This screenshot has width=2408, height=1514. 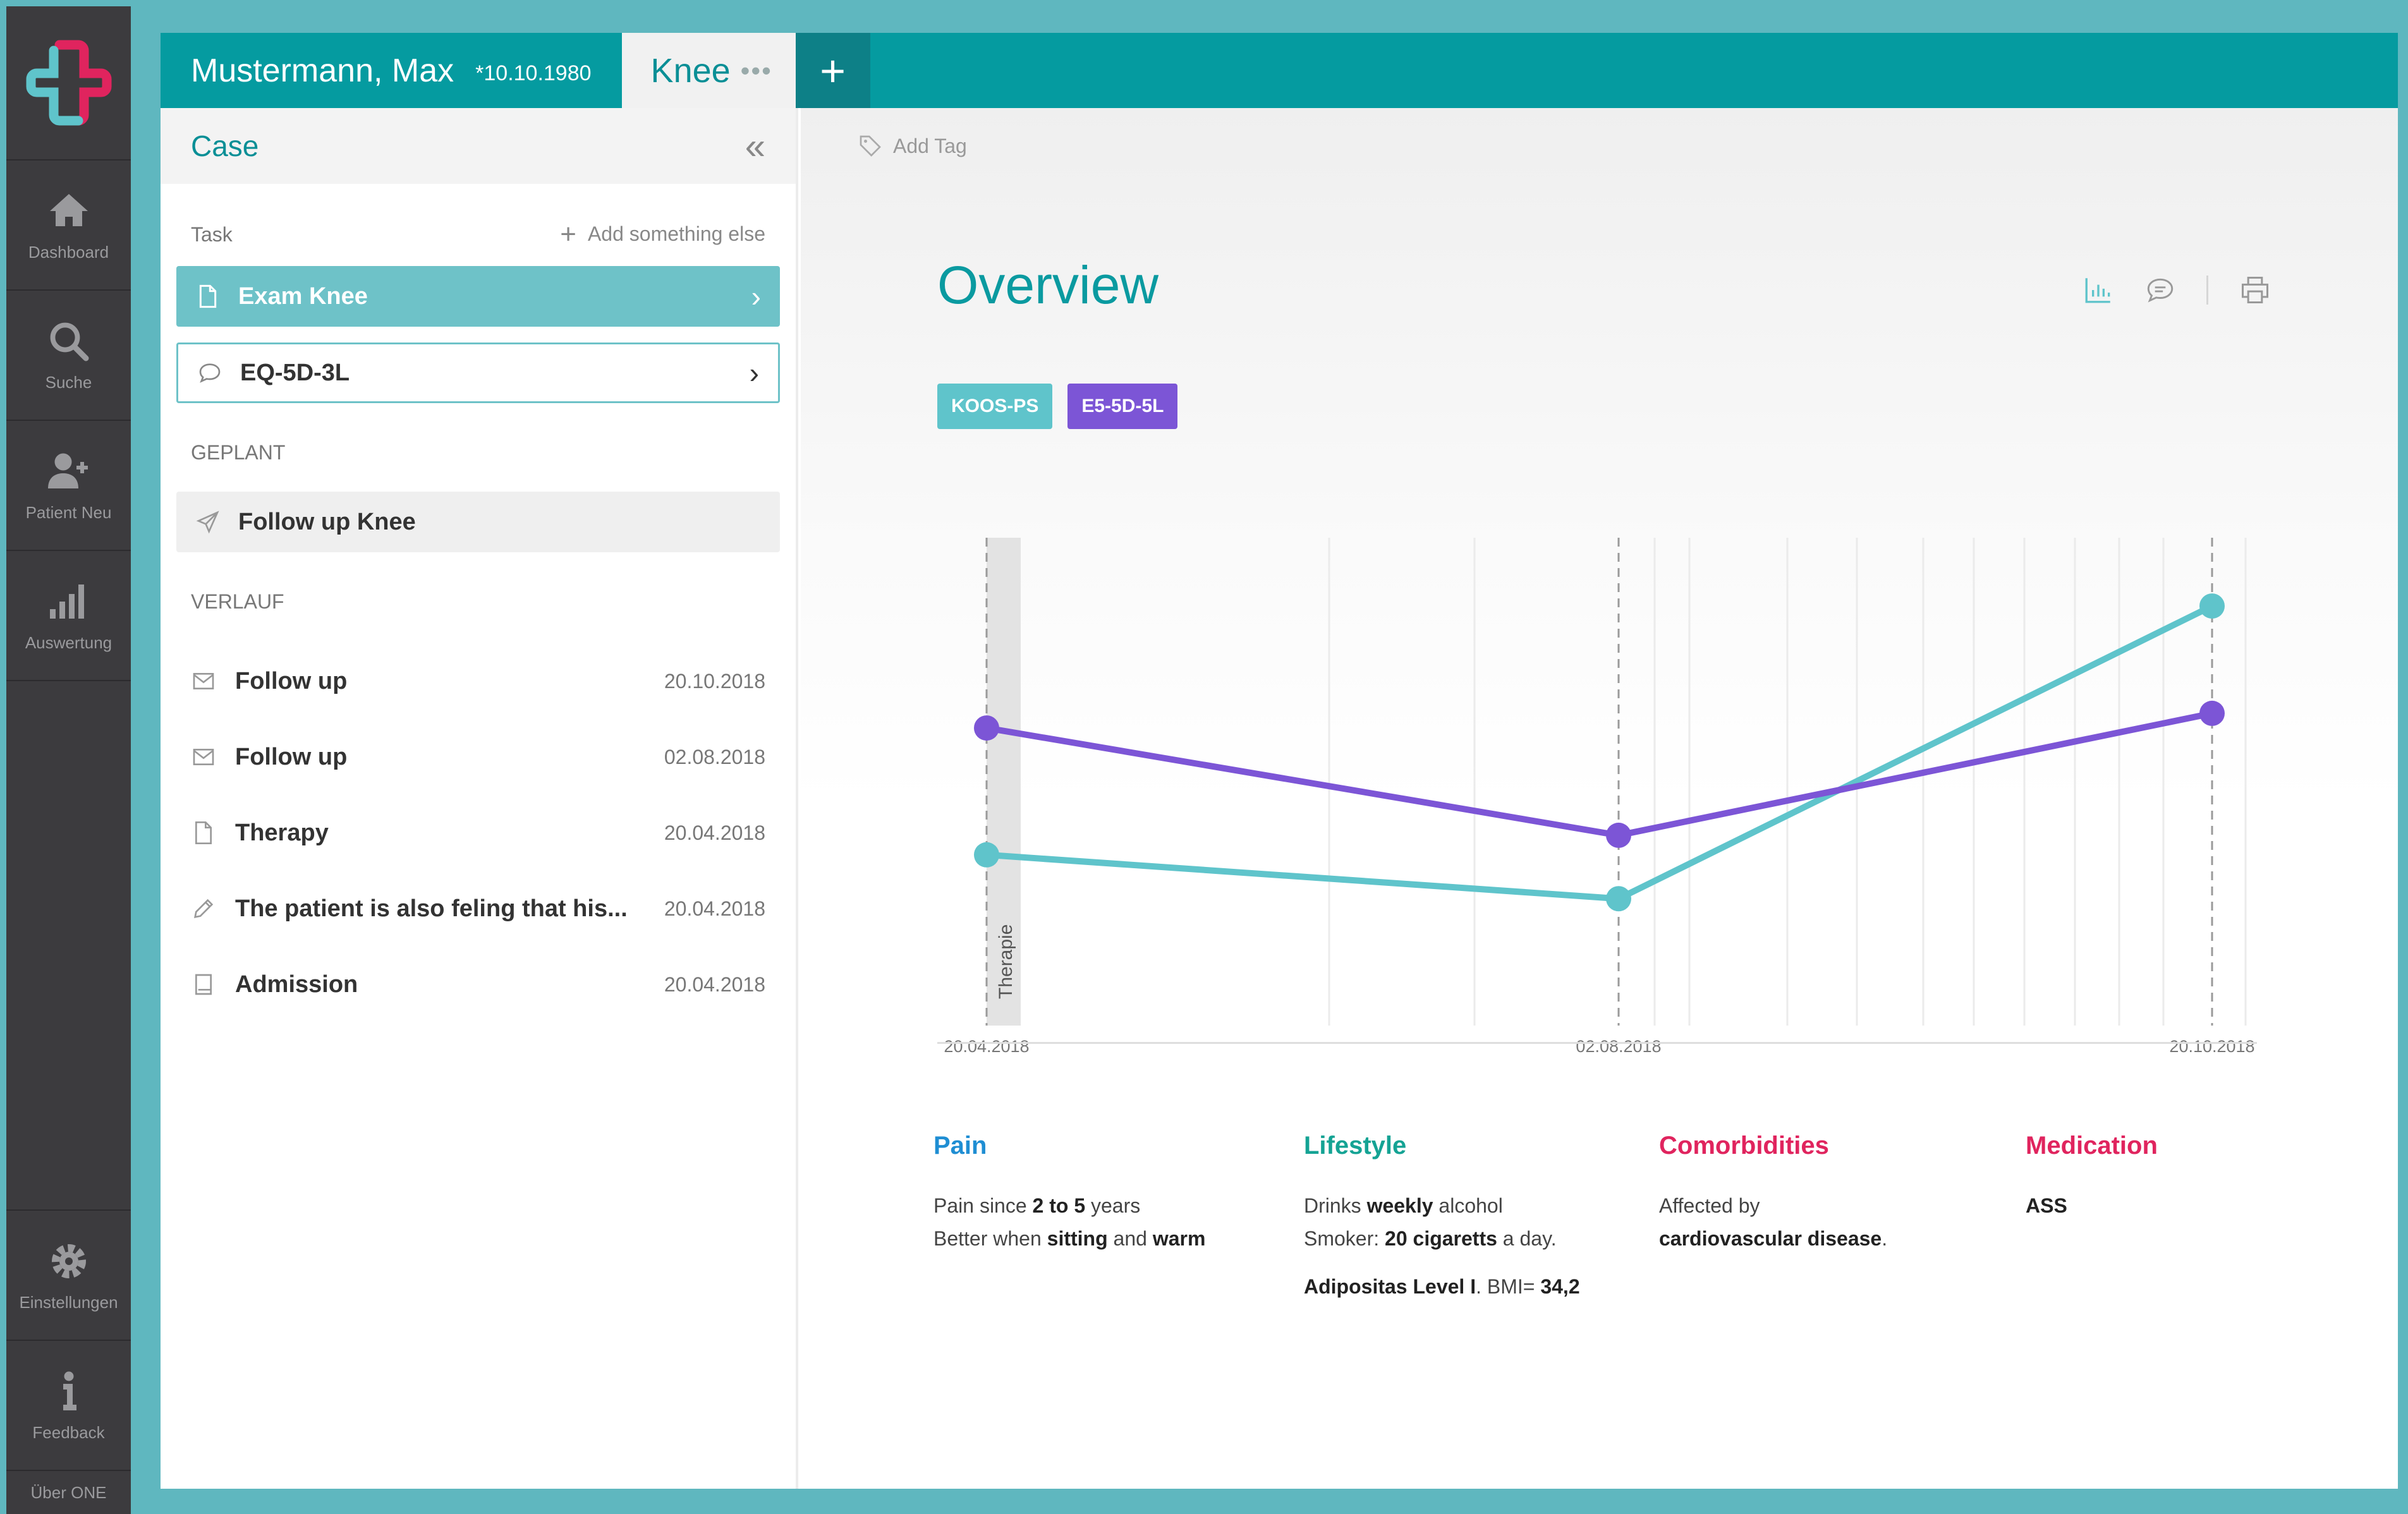 I want to click on patient-dob: *10.10.1980, so click(x=533, y=73).